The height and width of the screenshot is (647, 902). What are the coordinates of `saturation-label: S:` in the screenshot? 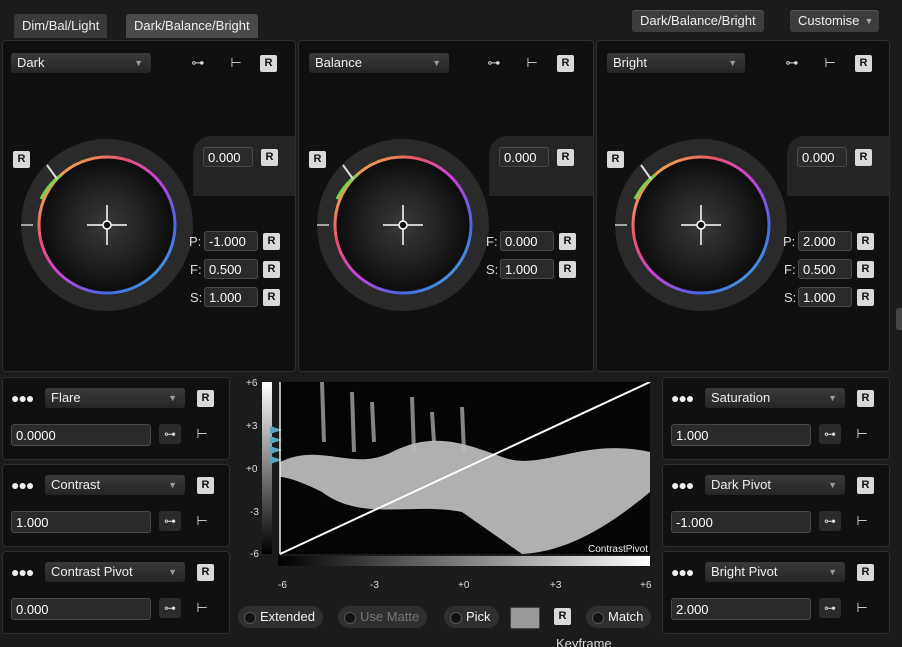 It's located at (492, 269).